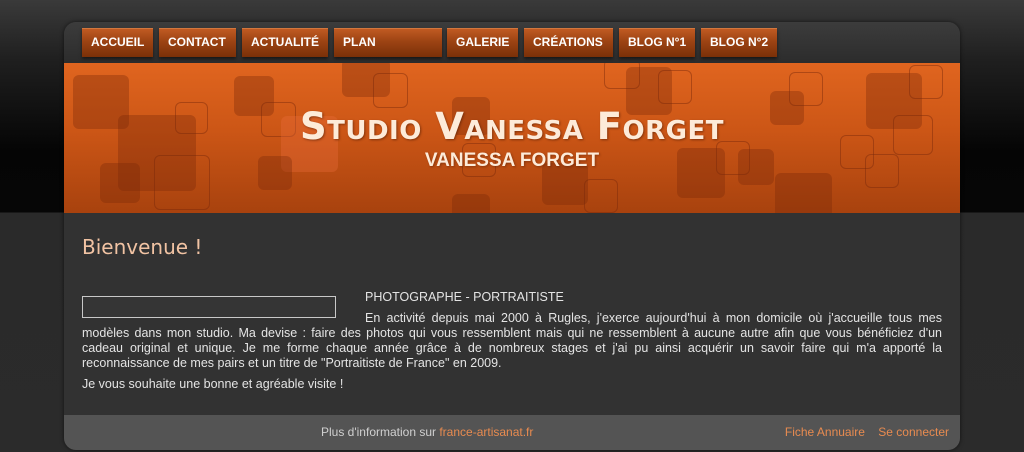 This screenshot has height=452, width=1024. What do you see at coordinates (117, 42) in the screenshot?
I see `nav-accueil: ACCUEIL` at bounding box center [117, 42].